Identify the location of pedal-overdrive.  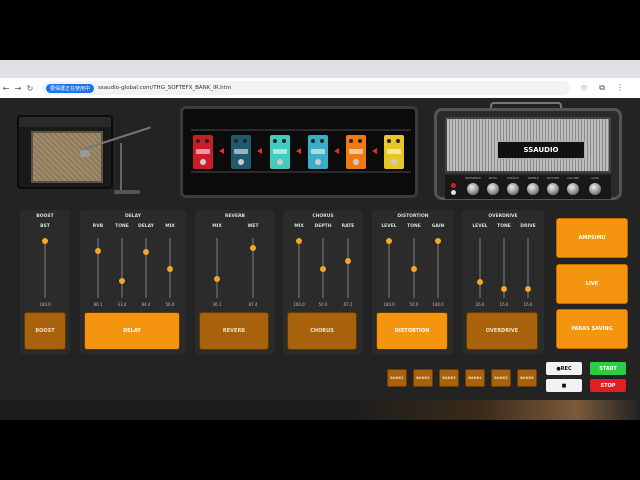
(394, 152).